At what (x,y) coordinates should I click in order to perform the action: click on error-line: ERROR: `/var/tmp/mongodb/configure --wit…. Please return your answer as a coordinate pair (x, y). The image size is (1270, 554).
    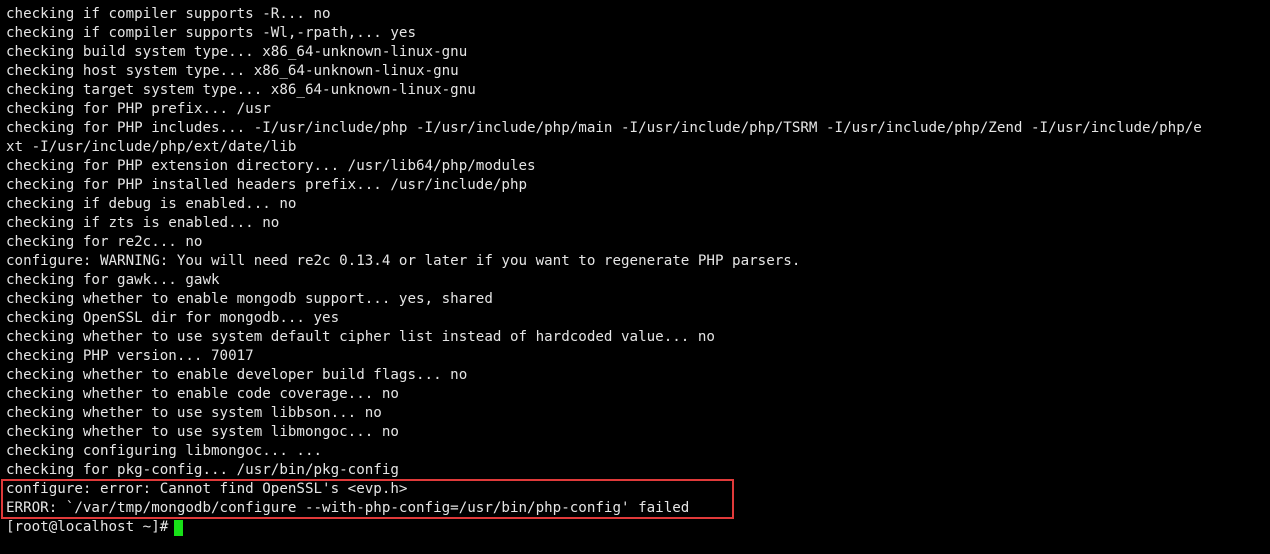
    Looking at the image, I should click on (348, 508).